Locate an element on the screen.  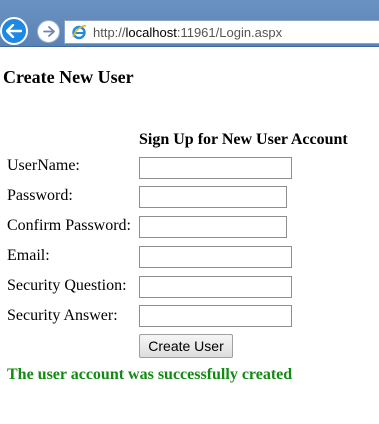
internet-explorer-icon is located at coordinates (79, 32).